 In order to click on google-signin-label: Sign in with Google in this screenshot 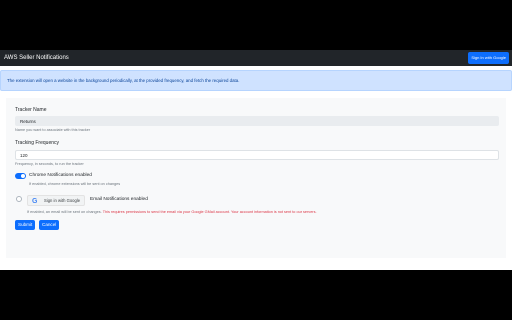, I will do `click(62, 200)`.